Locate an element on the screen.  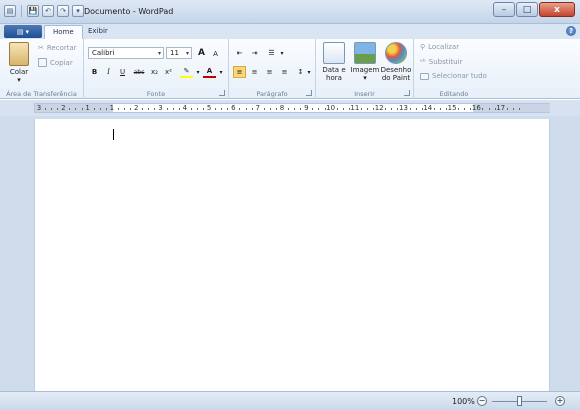
ruler-mark: 2 is located at coordinates (63, 108).